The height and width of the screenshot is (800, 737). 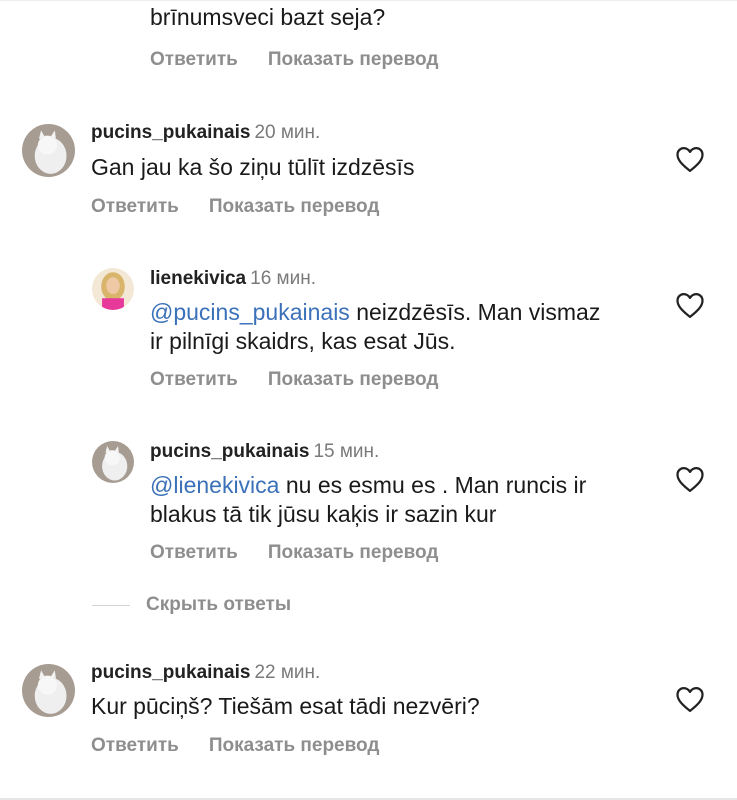 I want to click on hide-replies-divider, so click(x=111, y=605).